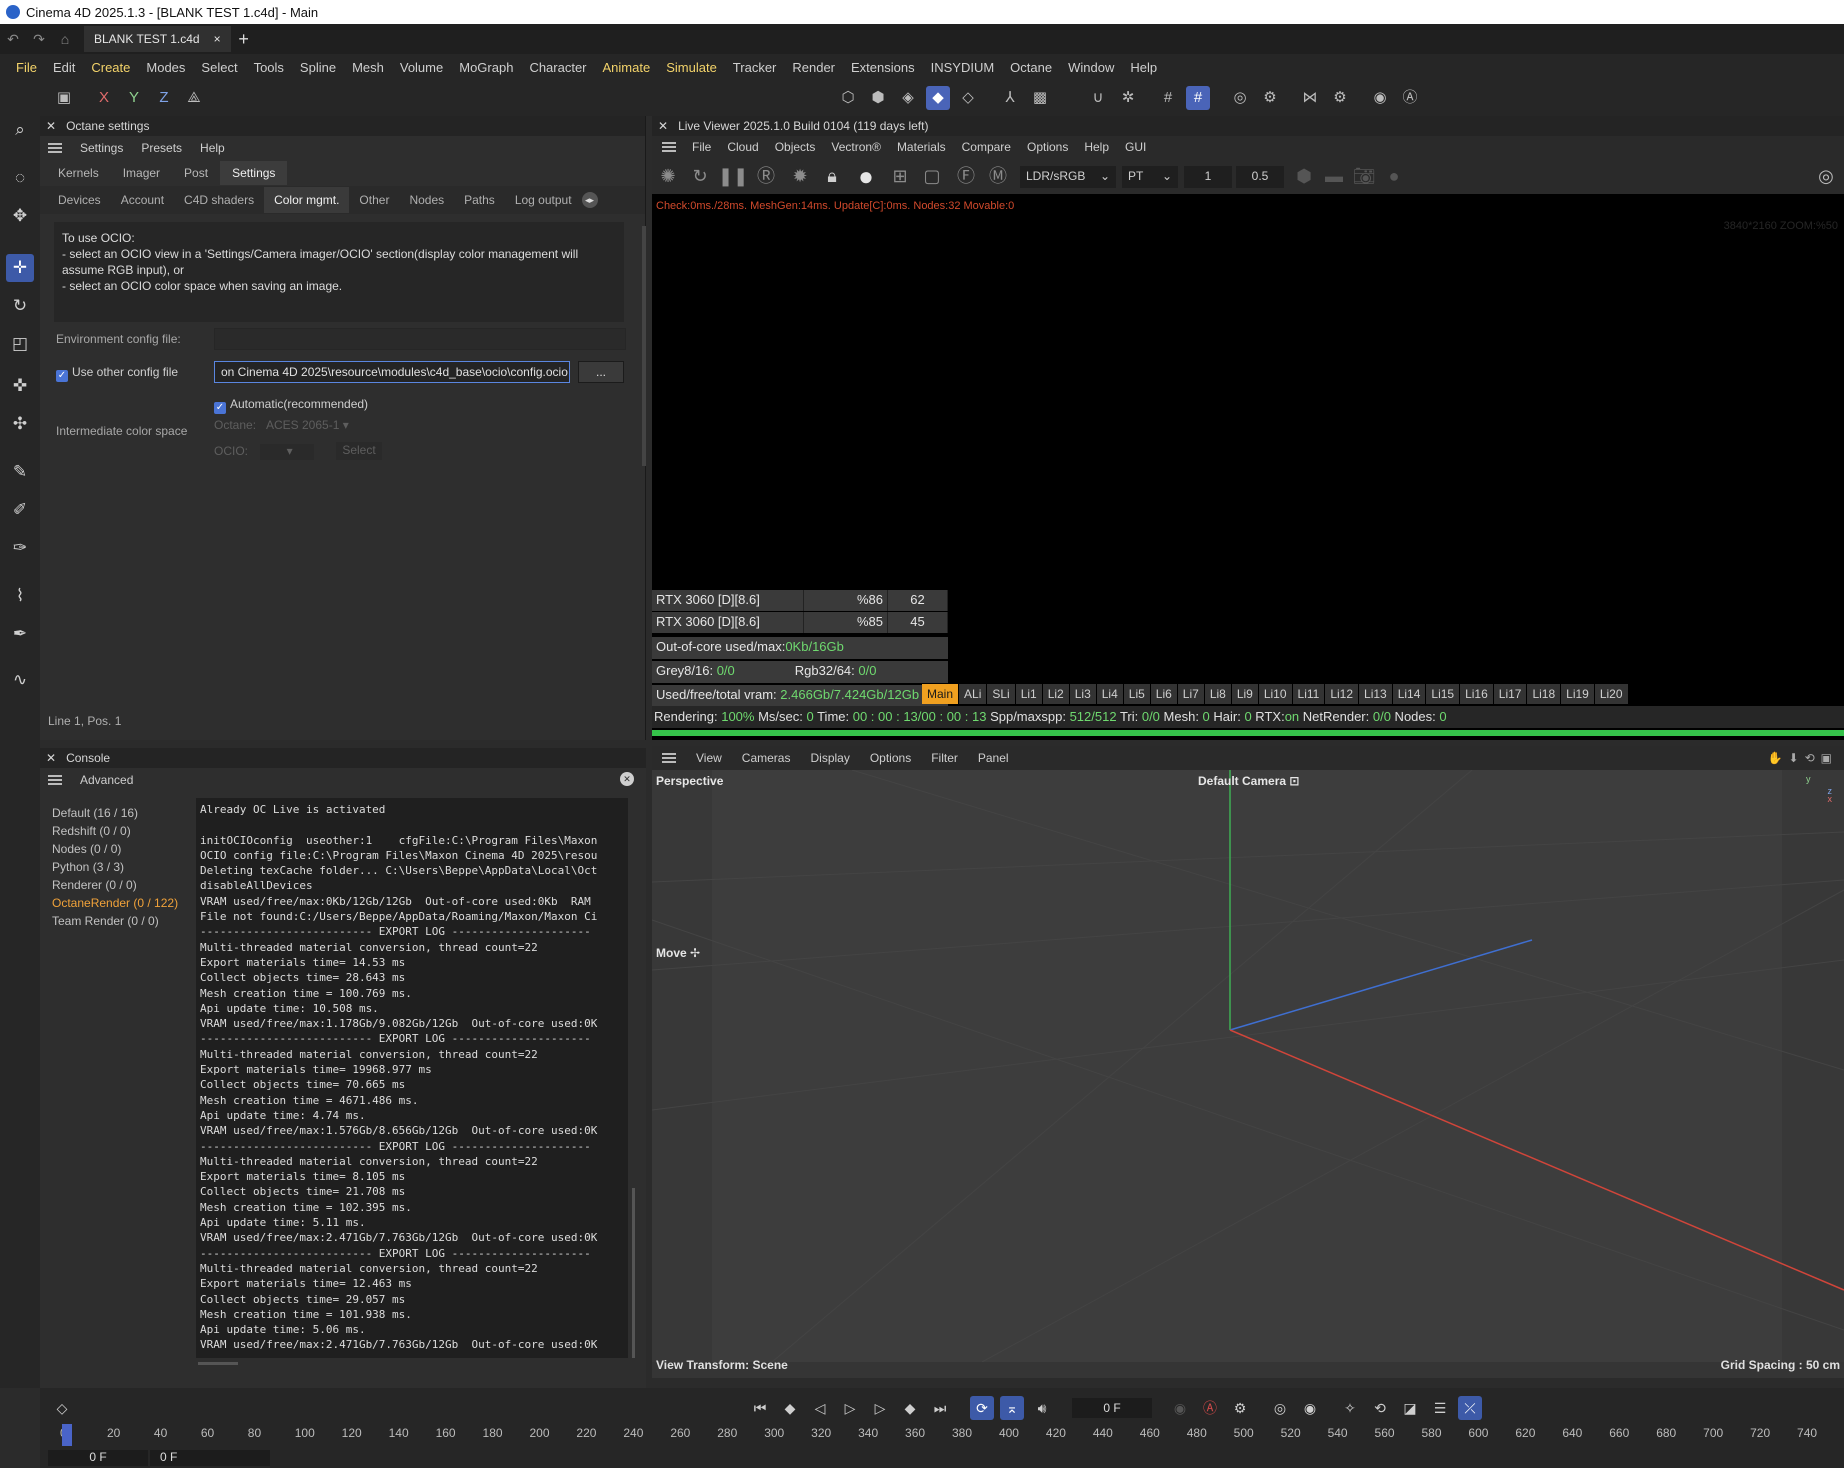  What do you see at coordinates (766, 176) in the screenshot?
I see `region-render-icon: Ⓡ` at bounding box center [766, 176].